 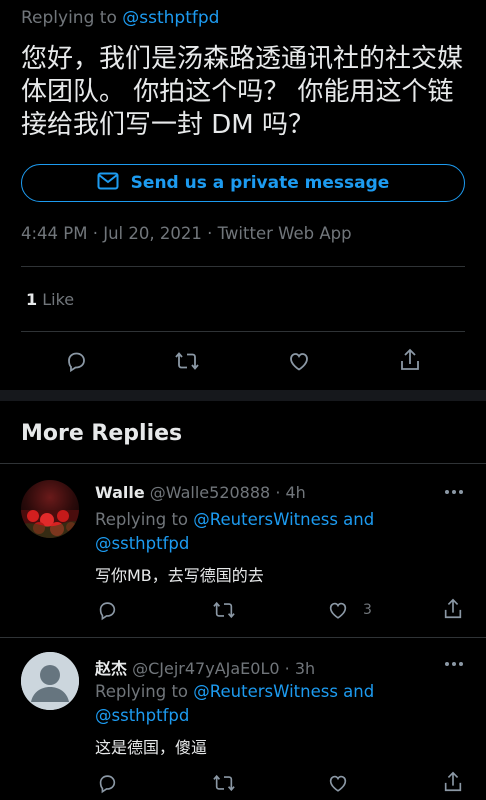 I want to click on default-avatar-icon, so click(x=50, y=681).